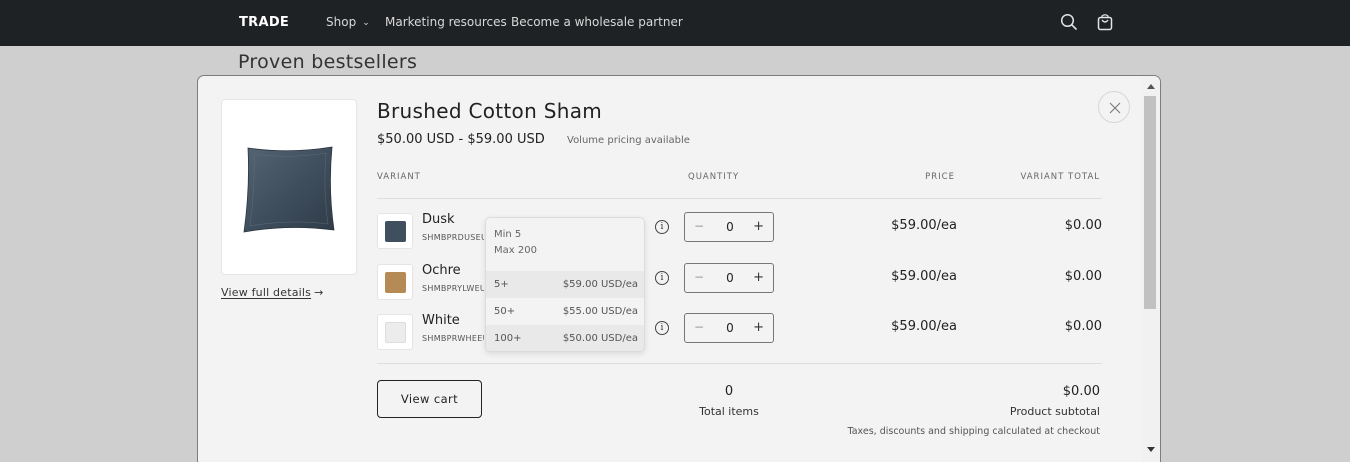 This screenshot has height=462, width=1350. Describe the element at coordinates (940, 177) in the screenshot. I see `column-header-price: PRICE` at that location.